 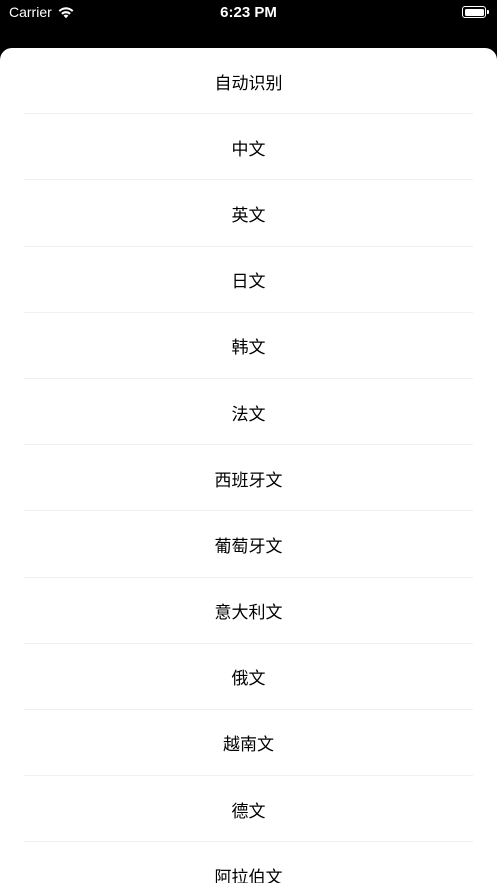 What do you see at coordinates (248, 412) in the screenshot?
I see `language-option-french: 法文` at bounding box center [248, 412].